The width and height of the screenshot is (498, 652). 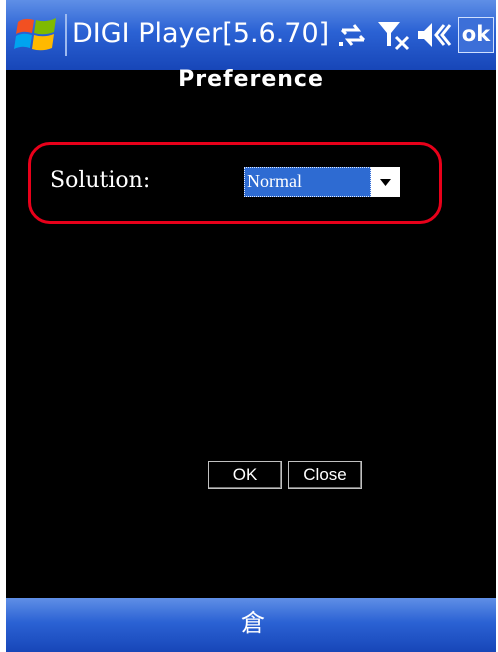 What do you see at coordinates (201, 33) in the screenshot?
I see `app-title: DIGI Player[5.6.70]` at bounding box center [201, 33].